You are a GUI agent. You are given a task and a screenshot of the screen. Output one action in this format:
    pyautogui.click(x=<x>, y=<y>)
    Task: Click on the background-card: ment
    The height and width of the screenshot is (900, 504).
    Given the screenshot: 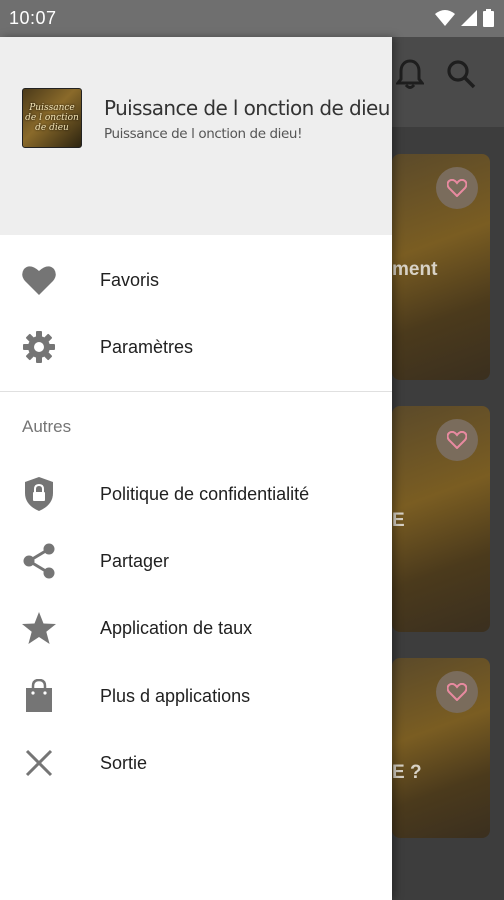 What is the action you would take?
    pyautogui.click(x=441, y=267)
    